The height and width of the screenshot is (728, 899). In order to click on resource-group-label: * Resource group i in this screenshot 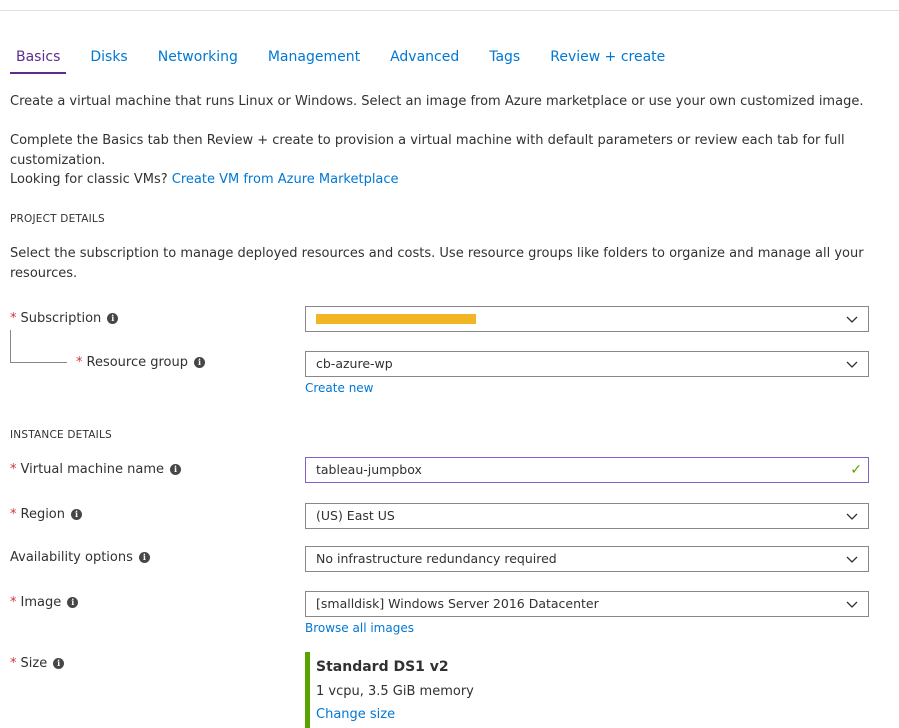, I will do `click(141, 363)`.